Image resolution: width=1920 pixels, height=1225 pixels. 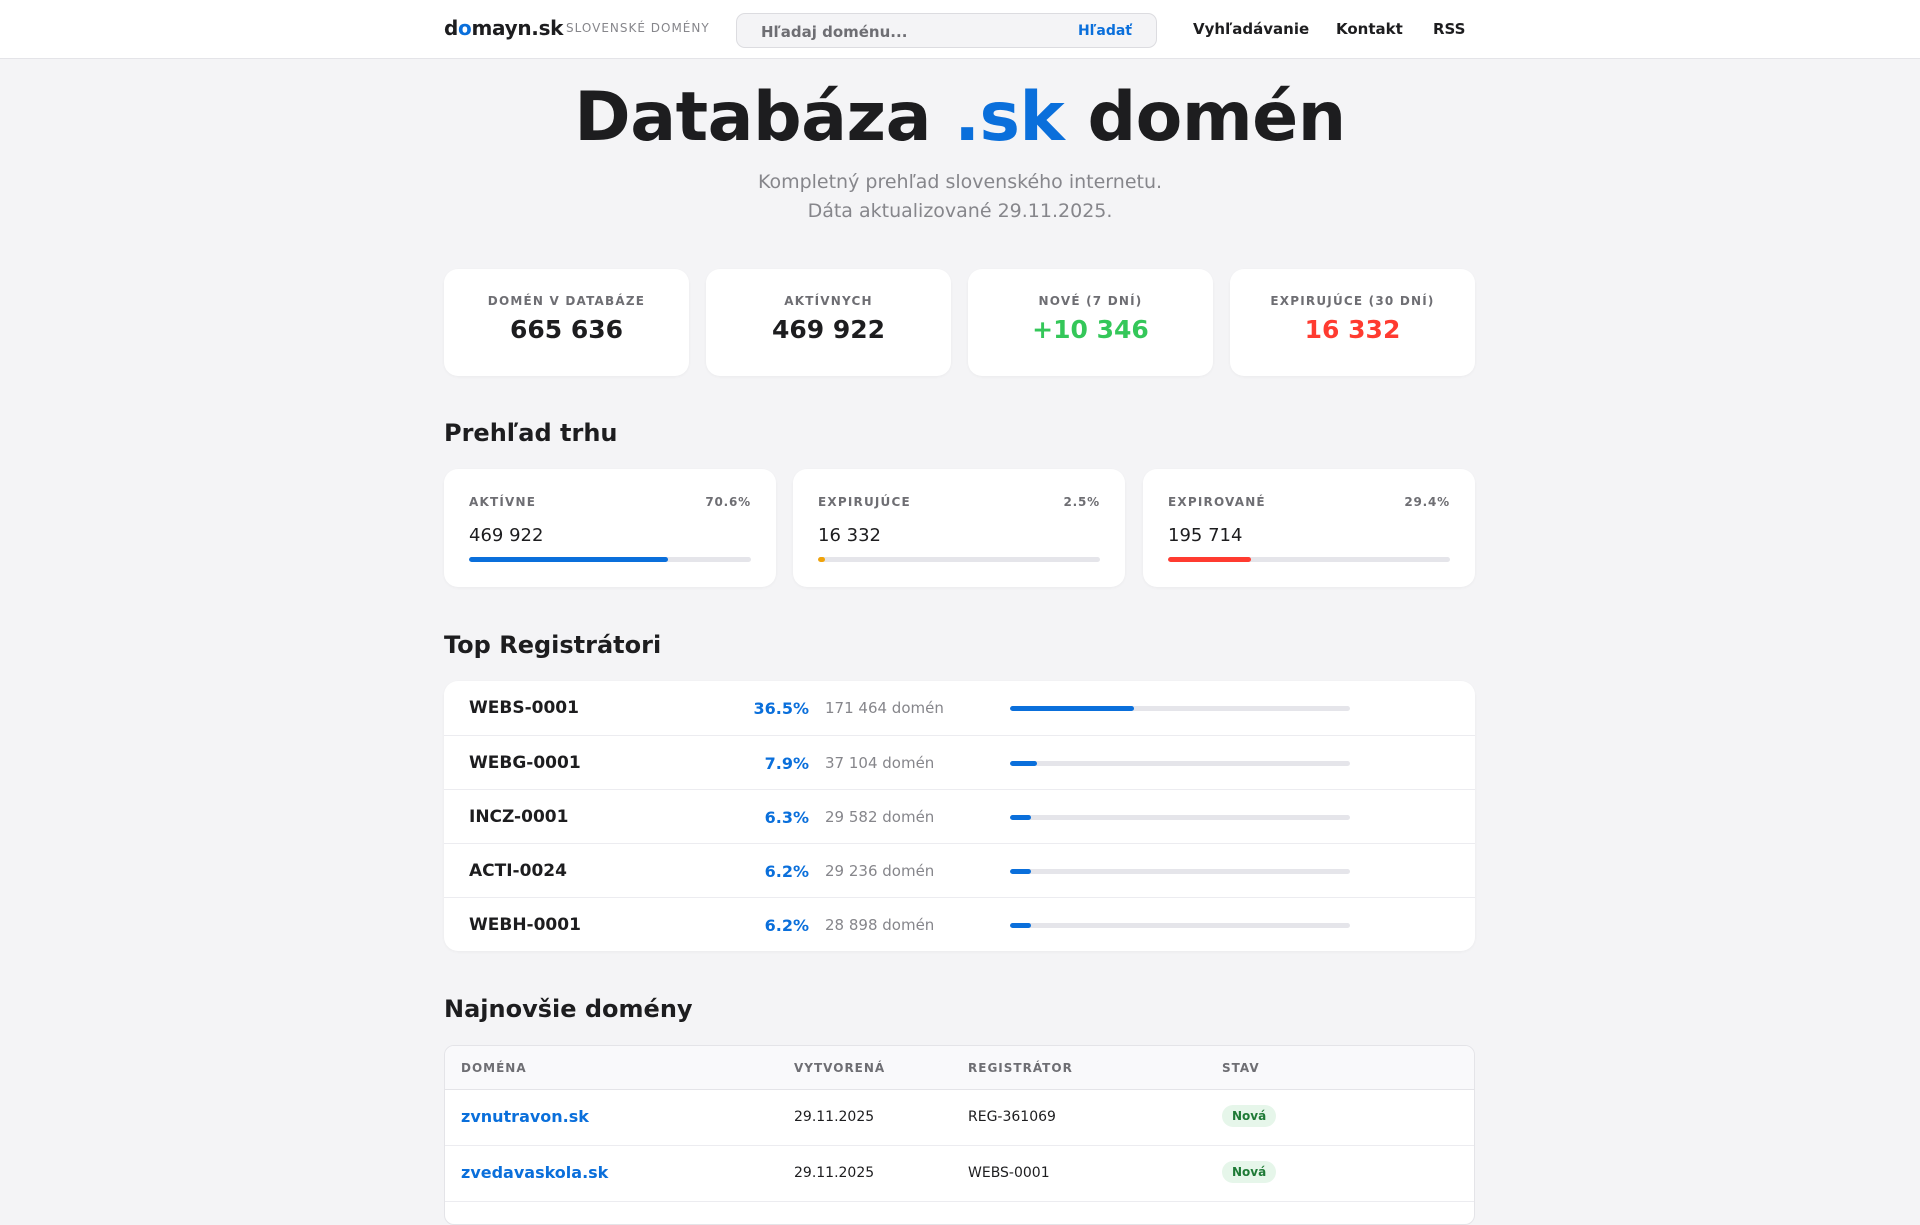 I want to click on registrar-name: WEBS-0001, so click(x=524, y=708).